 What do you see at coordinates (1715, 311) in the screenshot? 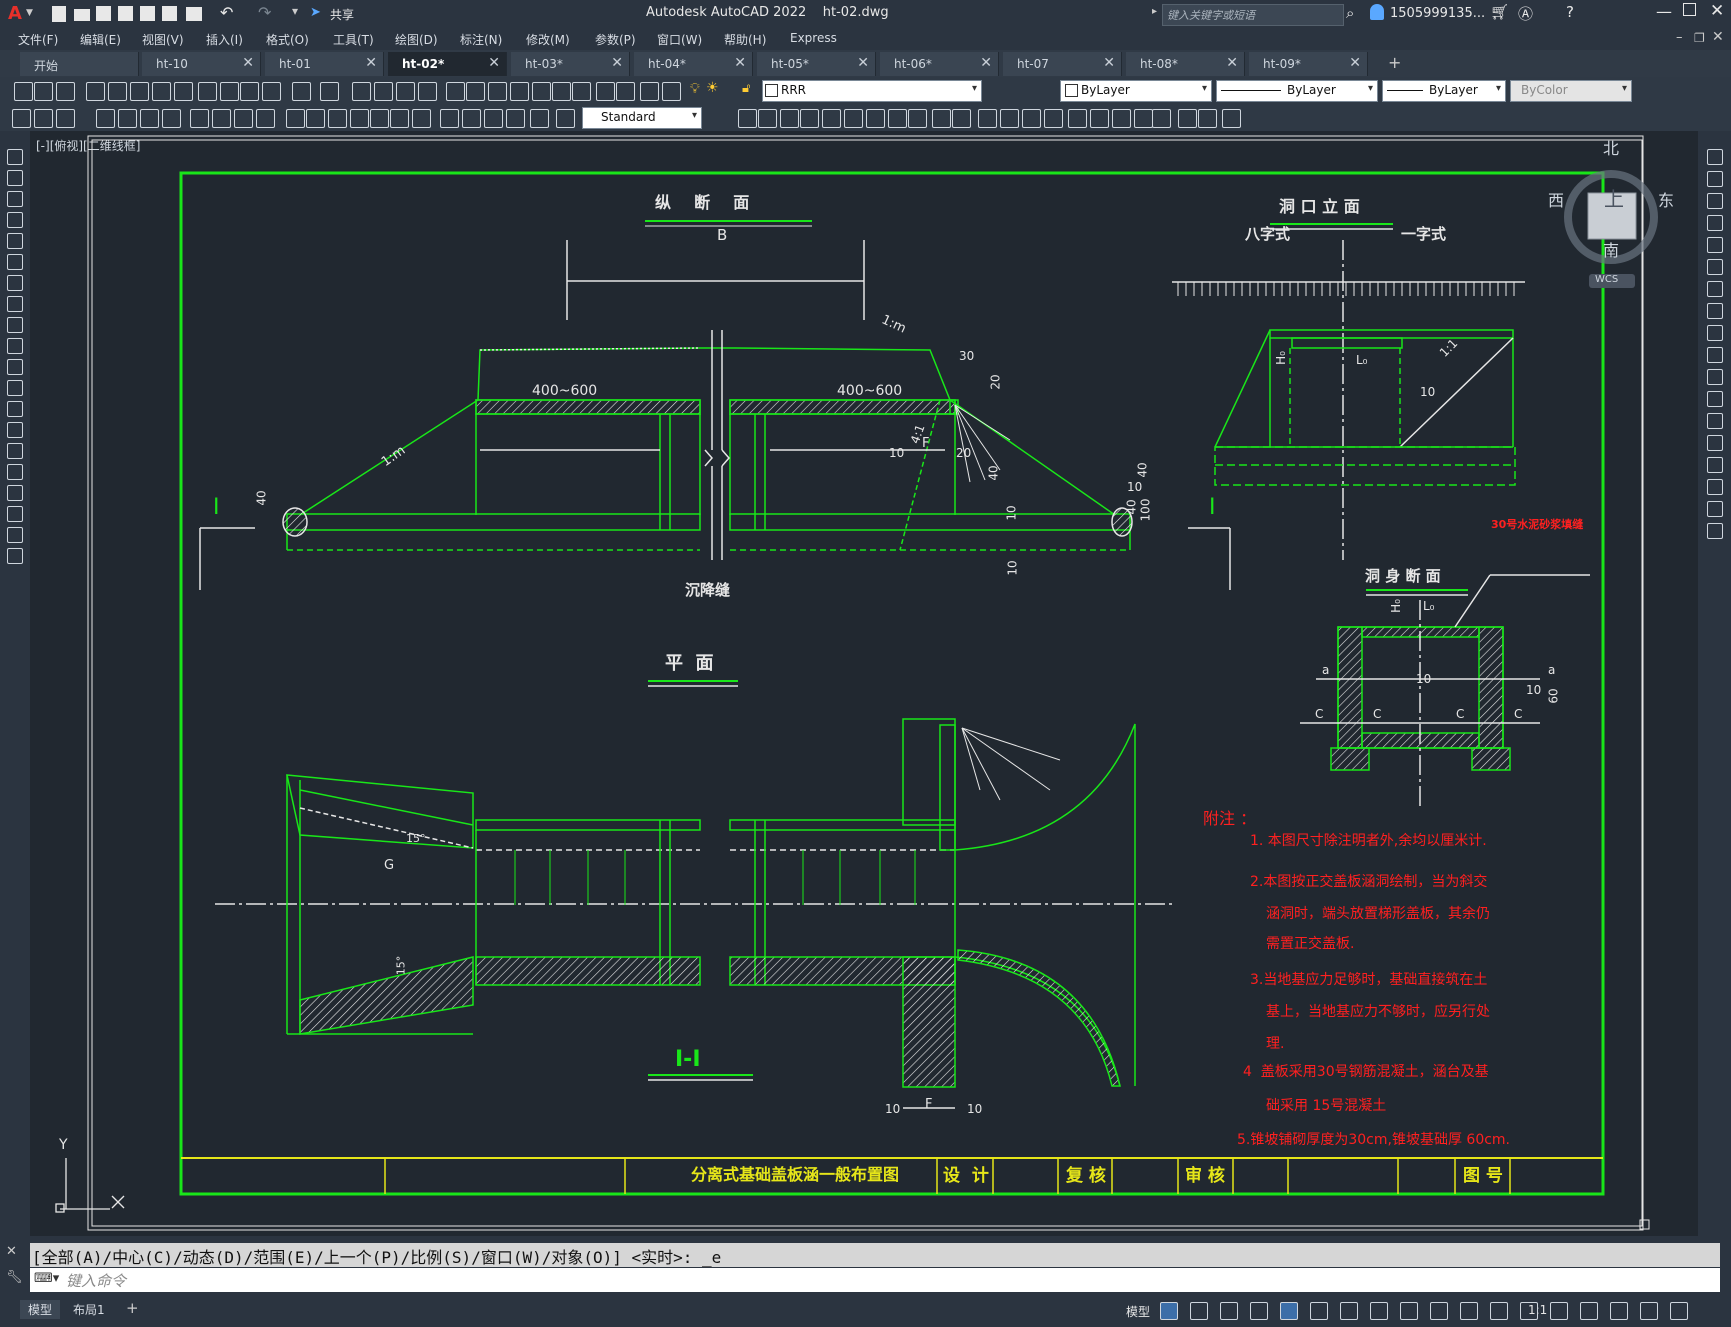
I see `scale-icon` at bounding box center [1715, 311].